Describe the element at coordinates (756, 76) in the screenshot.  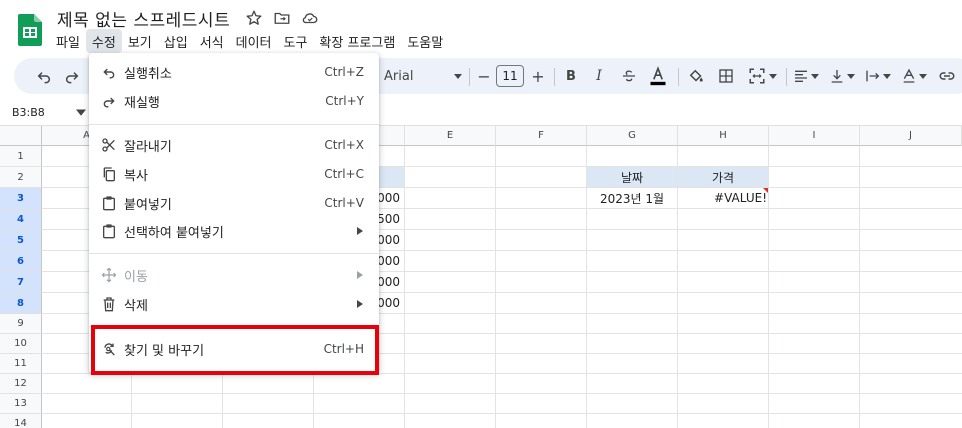
I see `merge-cells-icon` at that location.